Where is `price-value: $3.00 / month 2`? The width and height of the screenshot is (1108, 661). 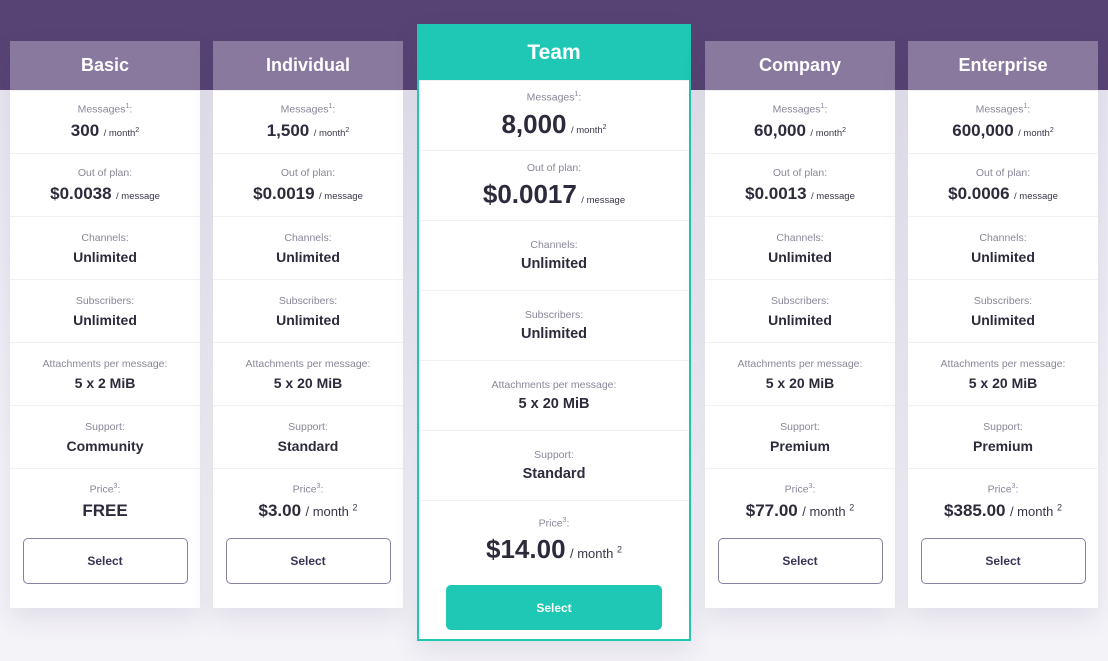
price-value: $3.00 / month 2 is located at coordinates (308, 510).